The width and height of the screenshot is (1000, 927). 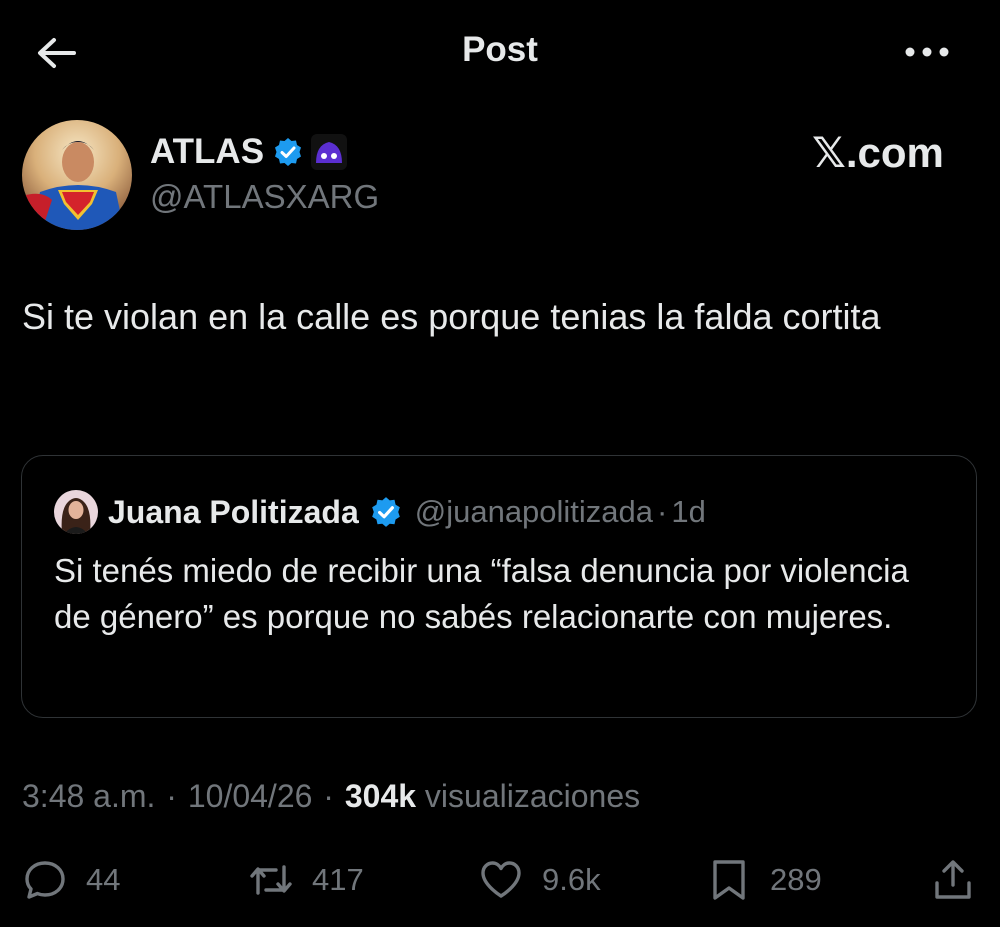 I want to click on page-title: Post, so click(x=500, y=49).